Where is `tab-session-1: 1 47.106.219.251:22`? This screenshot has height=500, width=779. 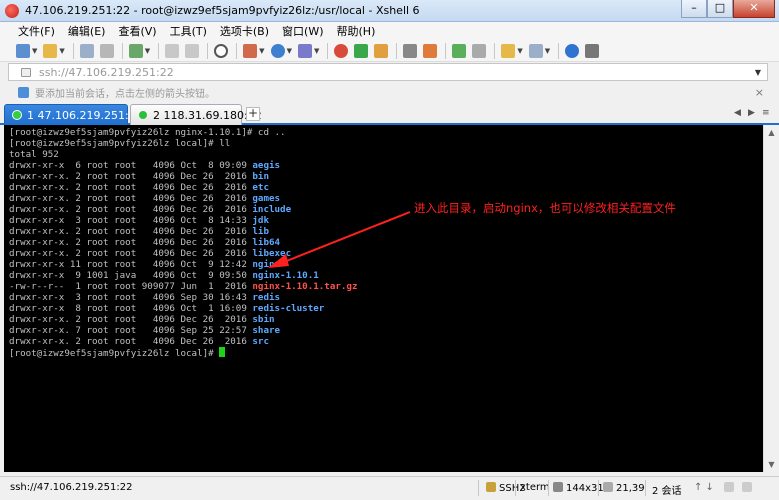 tab-session-1: 1 47.106.219.251:22 is located at coordinates (73, 114).